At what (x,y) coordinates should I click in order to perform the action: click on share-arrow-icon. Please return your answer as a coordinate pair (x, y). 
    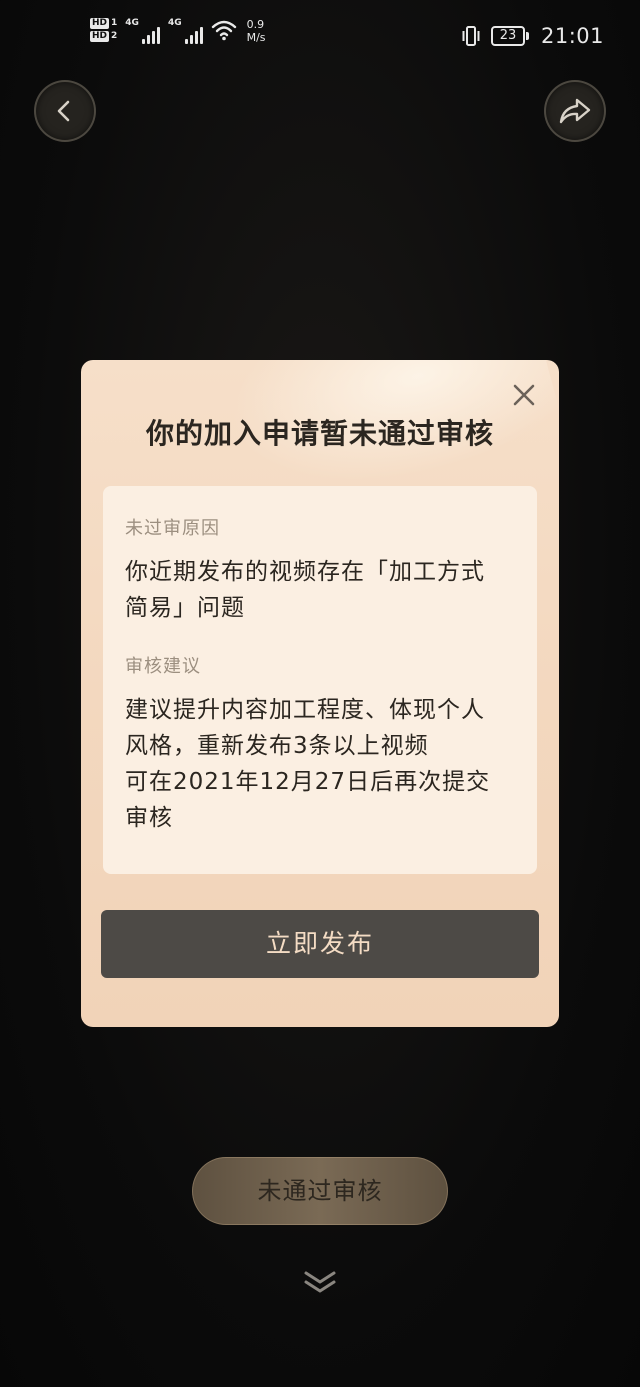
    Looking at the image, I should click on (575, 111).